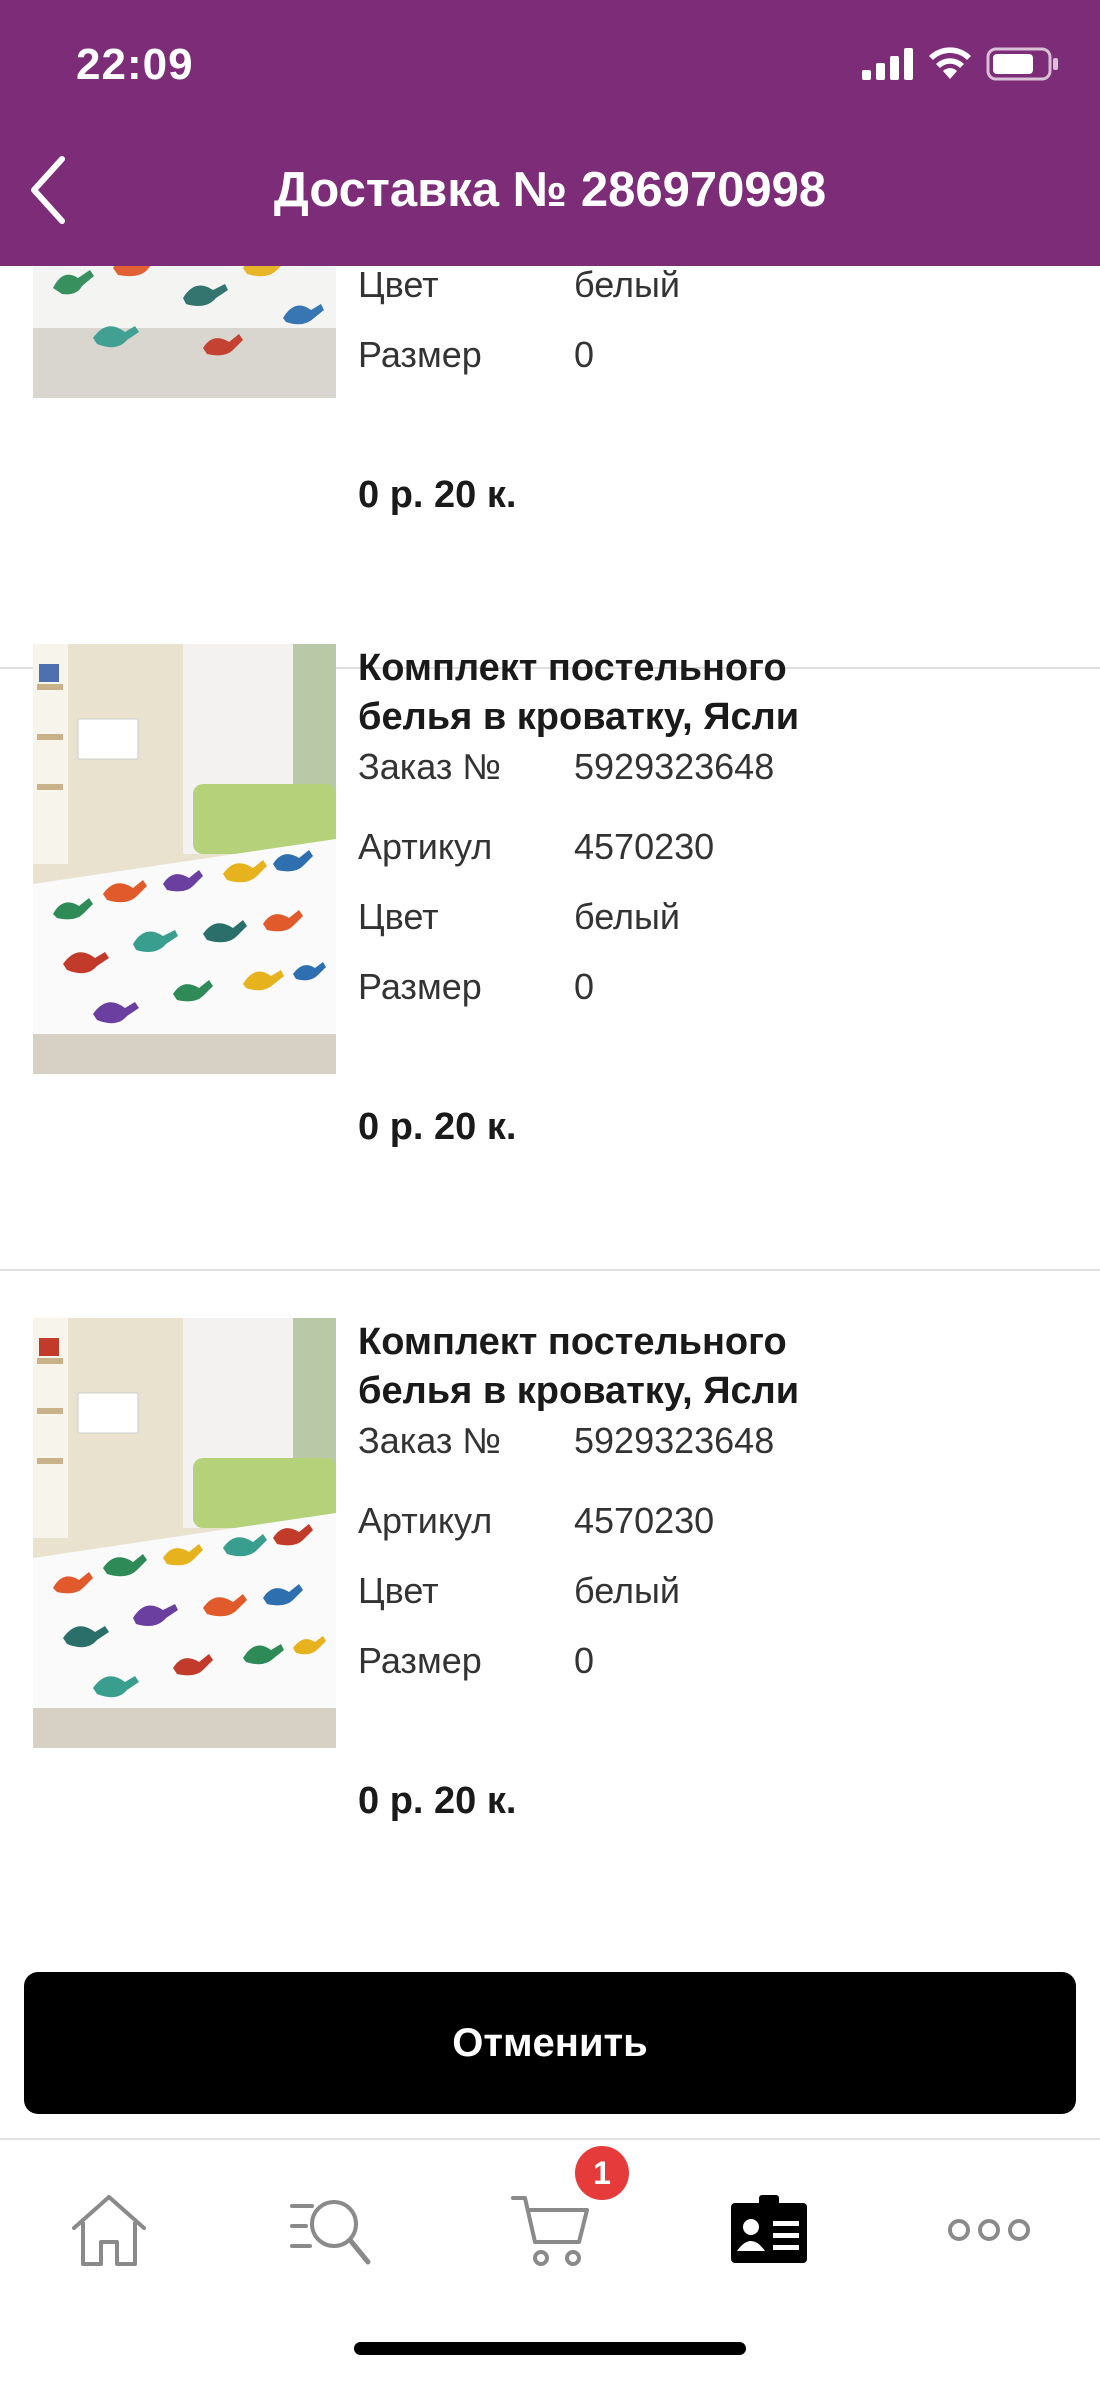  I want to click on home-icon, so click(109, 2230).